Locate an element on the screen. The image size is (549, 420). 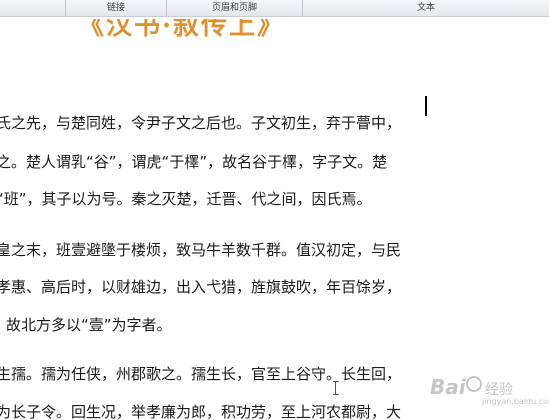
text-line: 孝惠、高后时，以财雄边，出入弋猎，旌旗鼓吹，年百馀岁， is located at coordinates (200, 286).